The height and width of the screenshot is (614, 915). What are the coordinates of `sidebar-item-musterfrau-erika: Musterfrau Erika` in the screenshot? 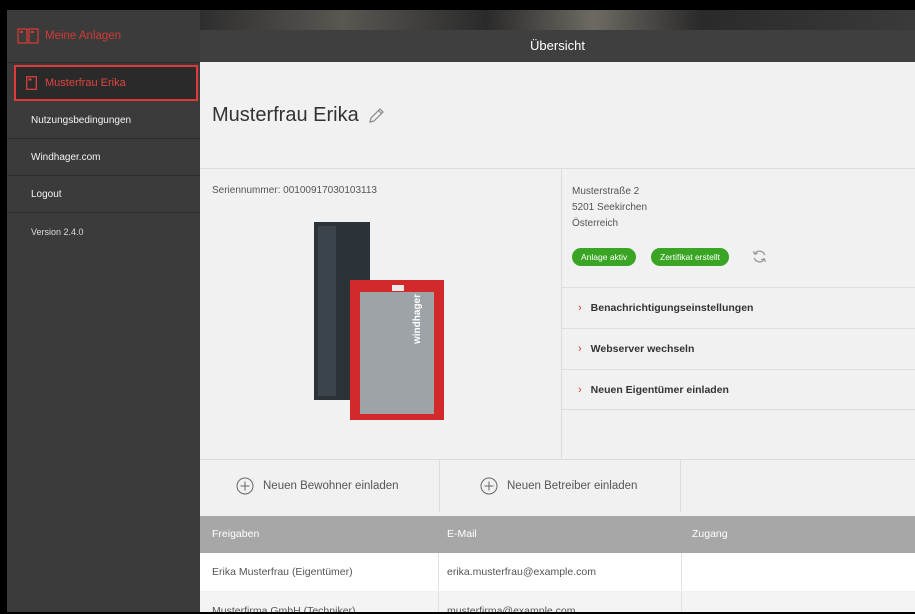 It's located at (106, 83).